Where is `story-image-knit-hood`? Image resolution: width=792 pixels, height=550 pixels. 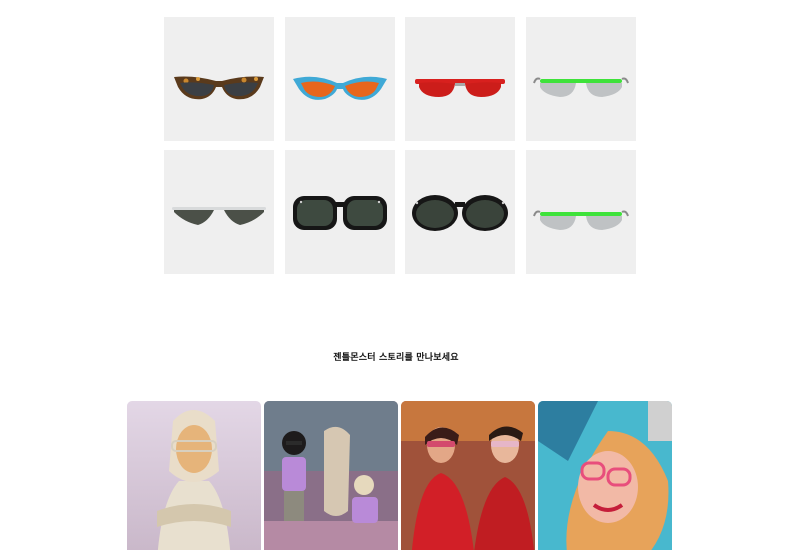
story-image-knit-hood is located at coordinates (194, 475).